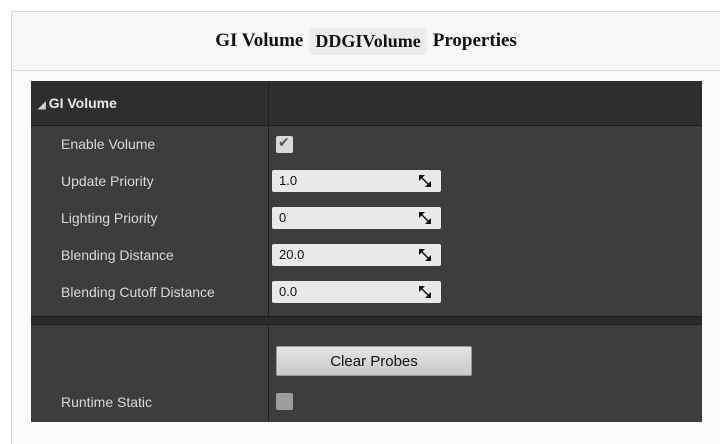 This screenshot has width=720, height=444. I want to click on update-priority-field: 1.0, so click(356, 181).